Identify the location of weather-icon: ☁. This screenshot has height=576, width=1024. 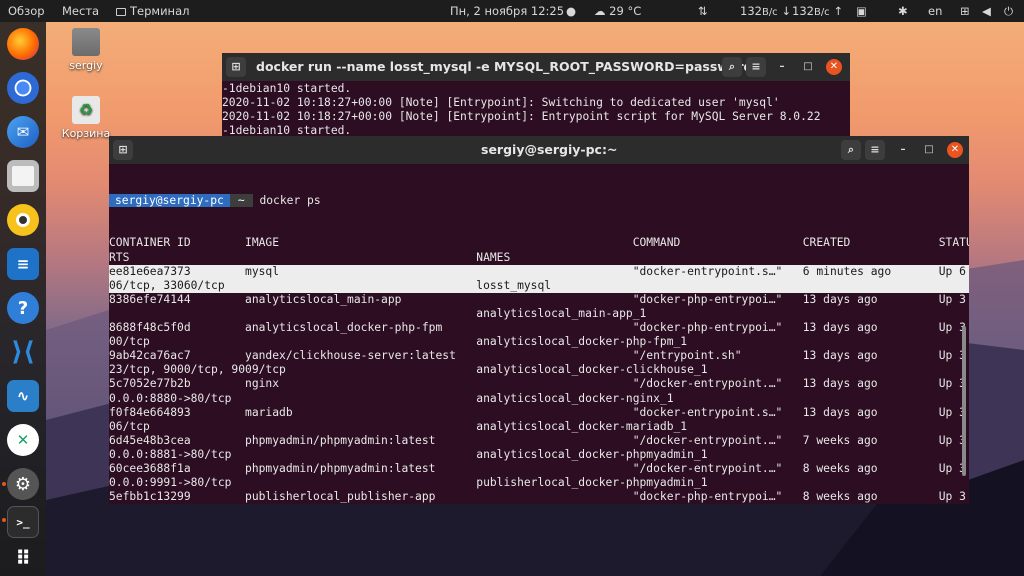
(600, 11).